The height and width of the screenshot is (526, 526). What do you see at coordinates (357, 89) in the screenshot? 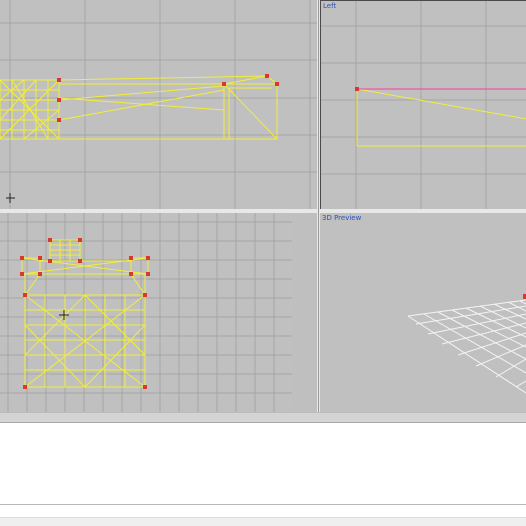
I see `viewport-left-vertex` at bounding box center [357, 89].